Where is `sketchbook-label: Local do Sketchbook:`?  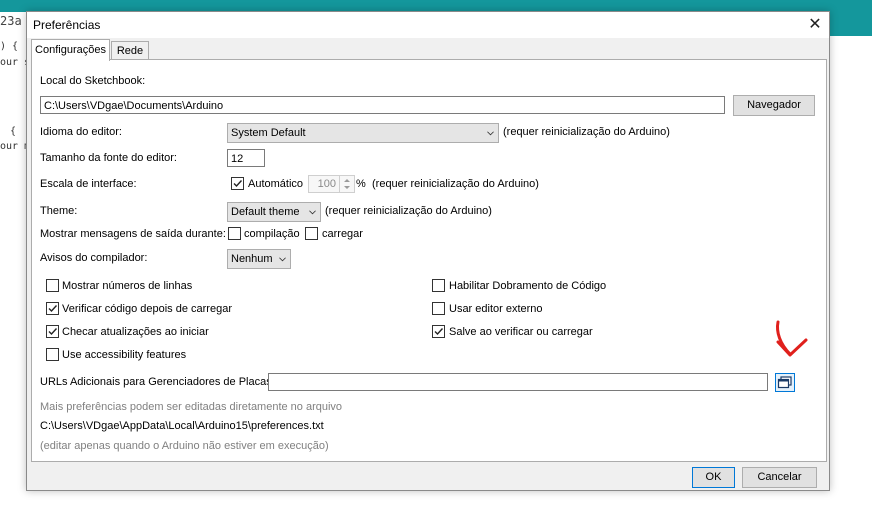 sketchbook-label: Local do Sketchbook: is located at coordinates (93, 81).